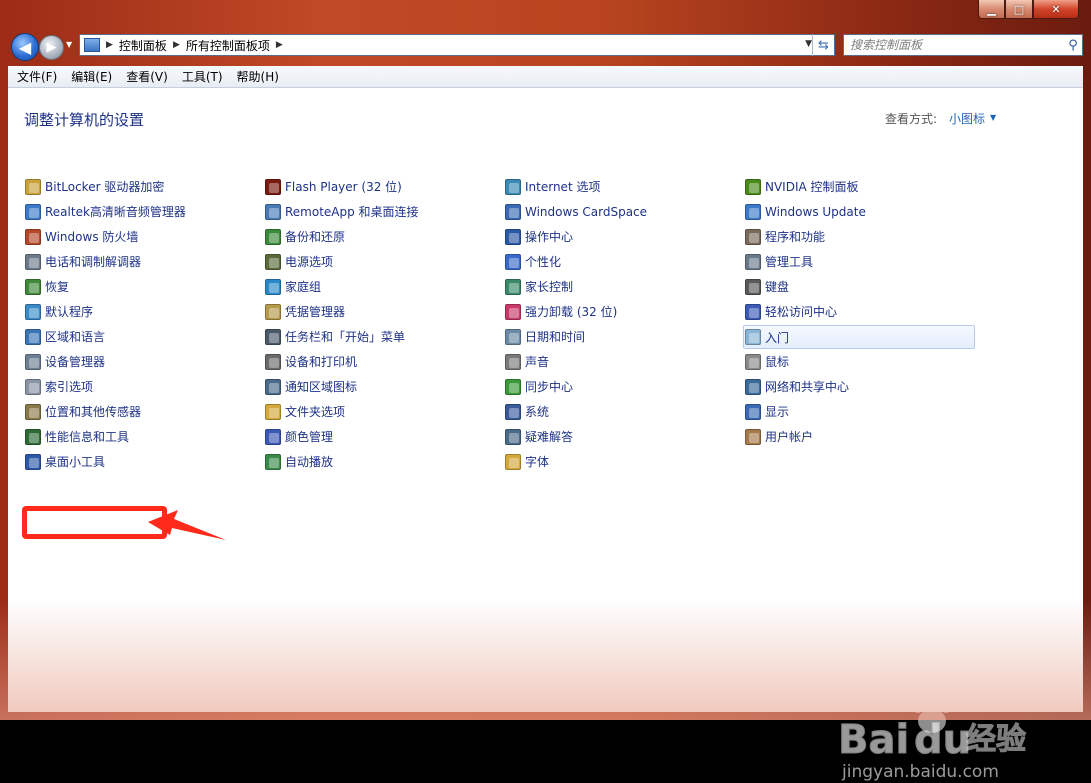  Describe the element at coordinates (993, 117) in the screenshot. I see `view-by-chevron-down-icon: ▼` at that location.